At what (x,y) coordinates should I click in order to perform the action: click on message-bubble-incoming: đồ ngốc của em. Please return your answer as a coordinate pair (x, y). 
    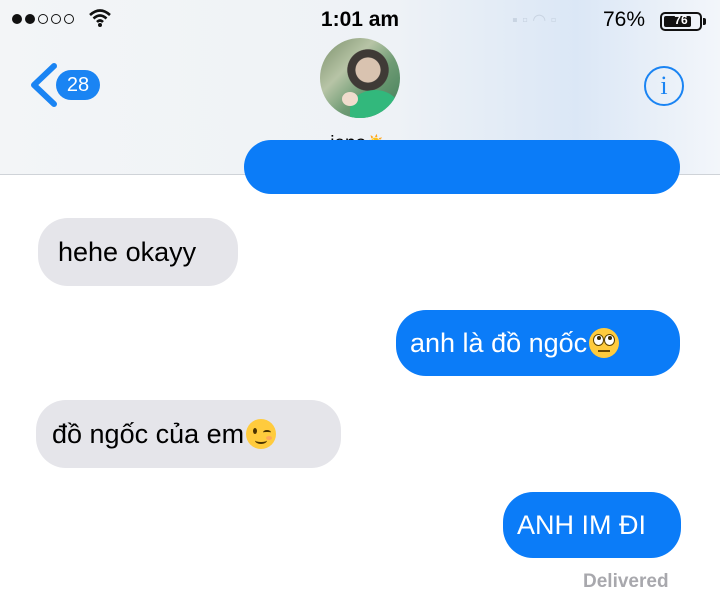
    Looking at the image, I should click on (188, 434).